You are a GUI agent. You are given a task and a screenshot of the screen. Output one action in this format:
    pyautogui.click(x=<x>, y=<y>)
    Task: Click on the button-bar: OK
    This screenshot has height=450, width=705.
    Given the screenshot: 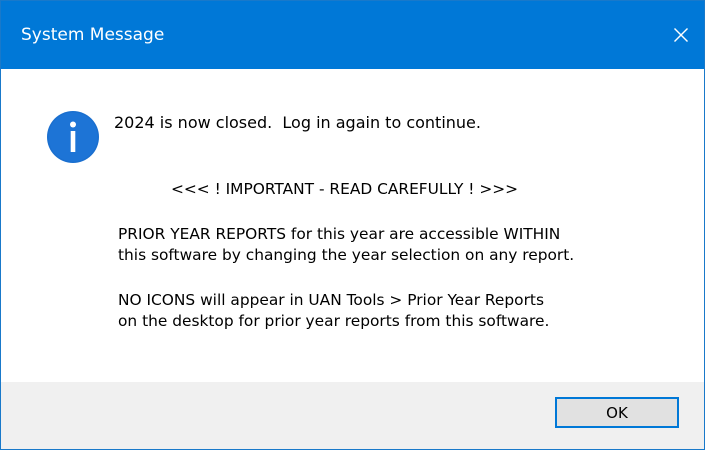 What is the action you would take?
    pyautogui.click(x=352, y=415)
    